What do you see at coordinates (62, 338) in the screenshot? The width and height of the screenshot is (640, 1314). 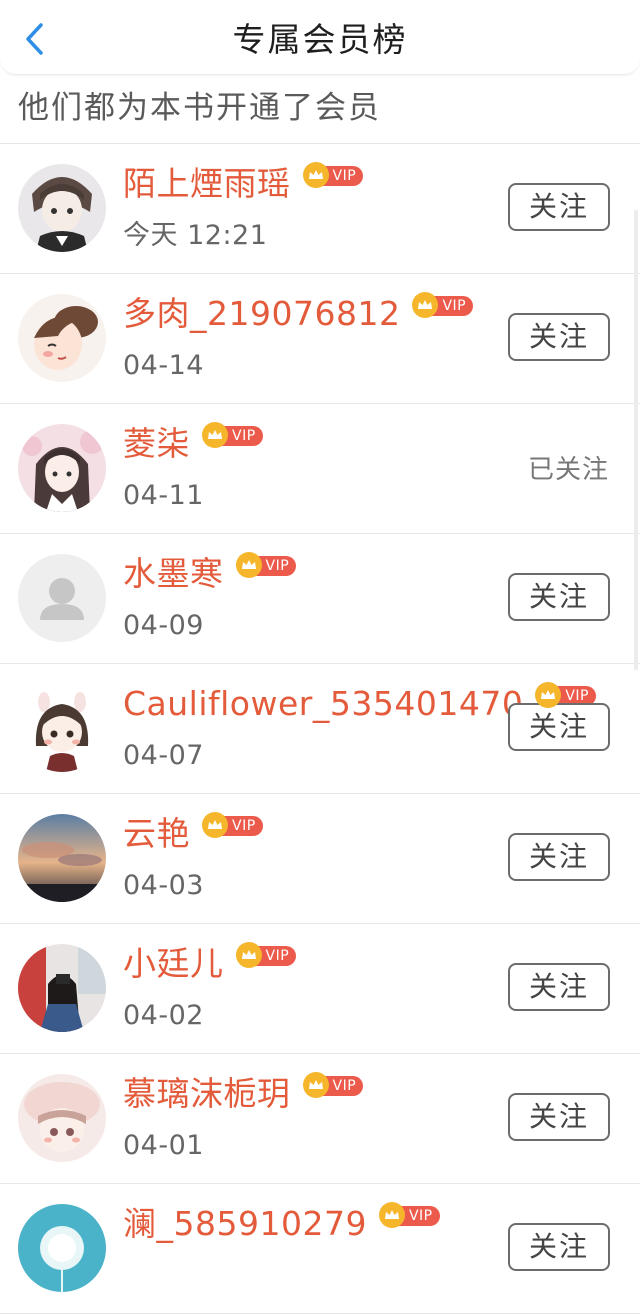 I see `cartoon-girl-avatar` at bounding box center [62, 338].